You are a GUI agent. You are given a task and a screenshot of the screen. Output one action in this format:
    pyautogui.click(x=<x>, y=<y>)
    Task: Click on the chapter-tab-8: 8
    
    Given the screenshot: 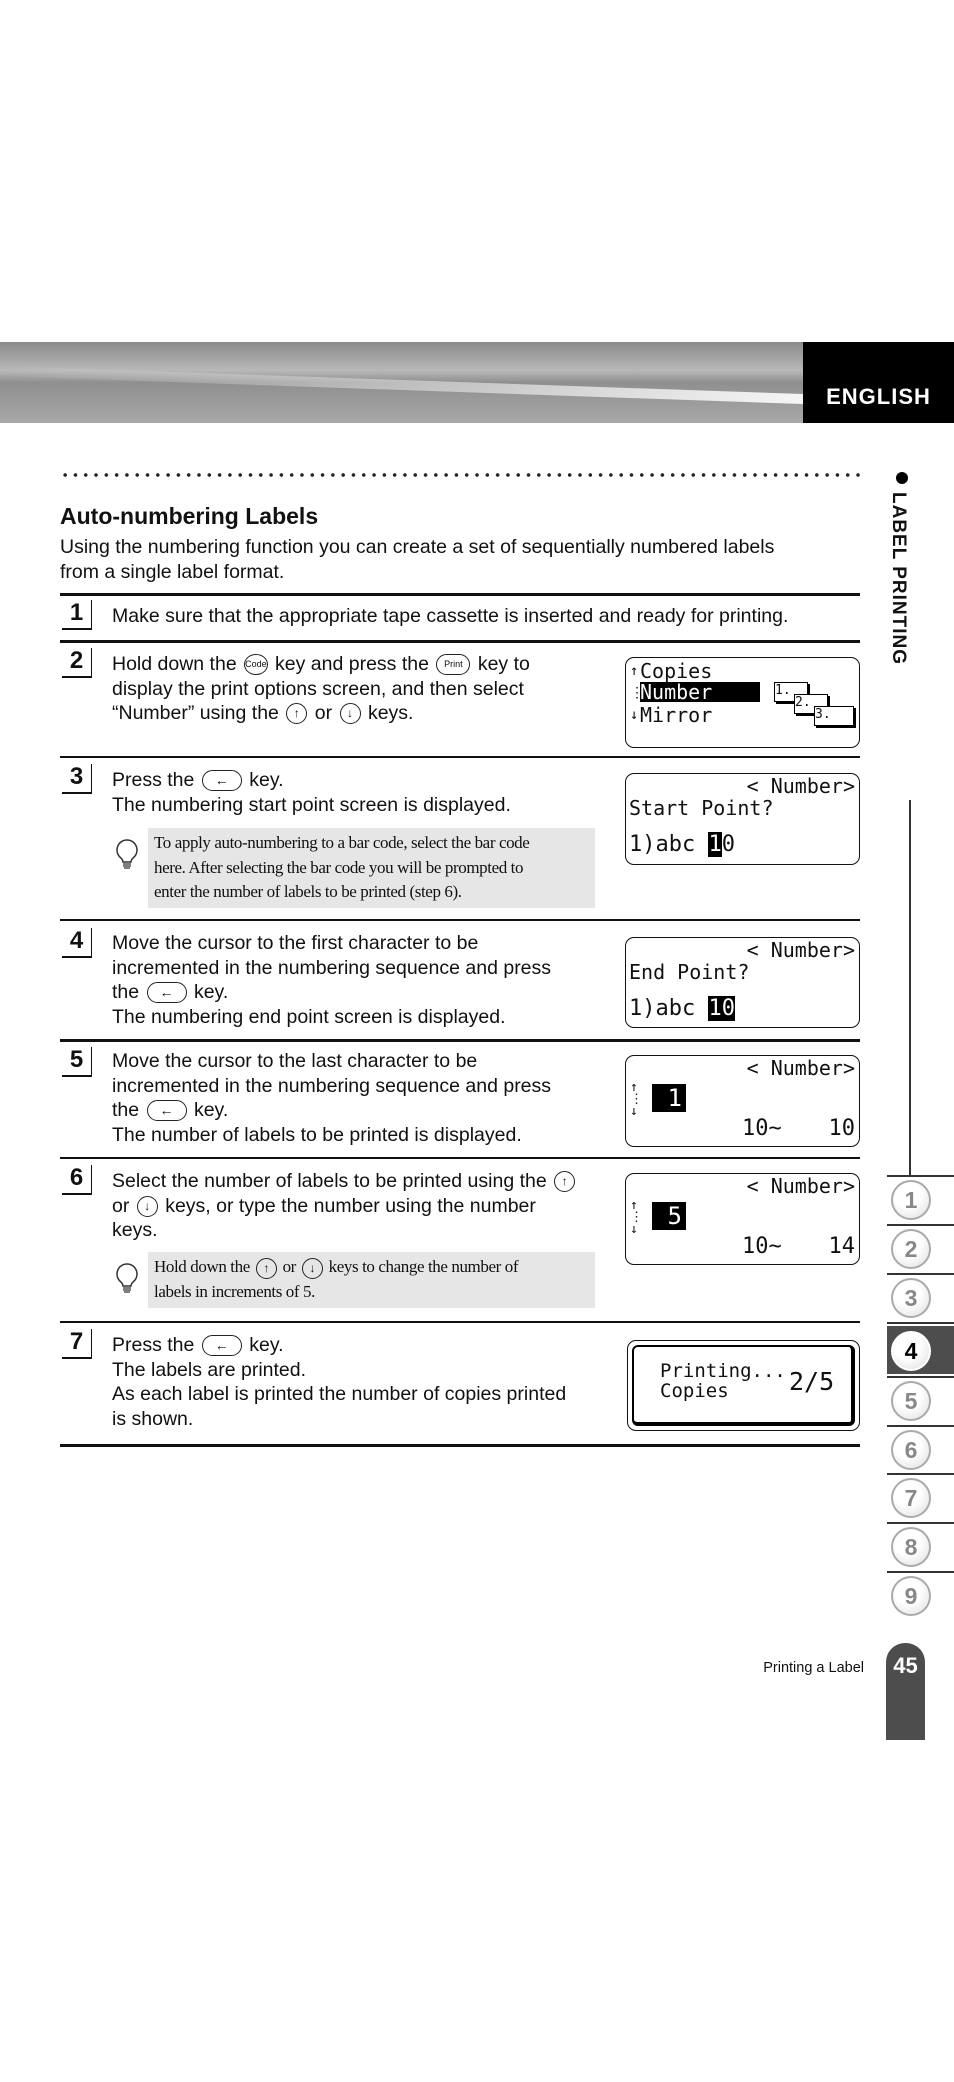 What is the action you would take?
    pyautogui.click(x=920, y=1546)
    